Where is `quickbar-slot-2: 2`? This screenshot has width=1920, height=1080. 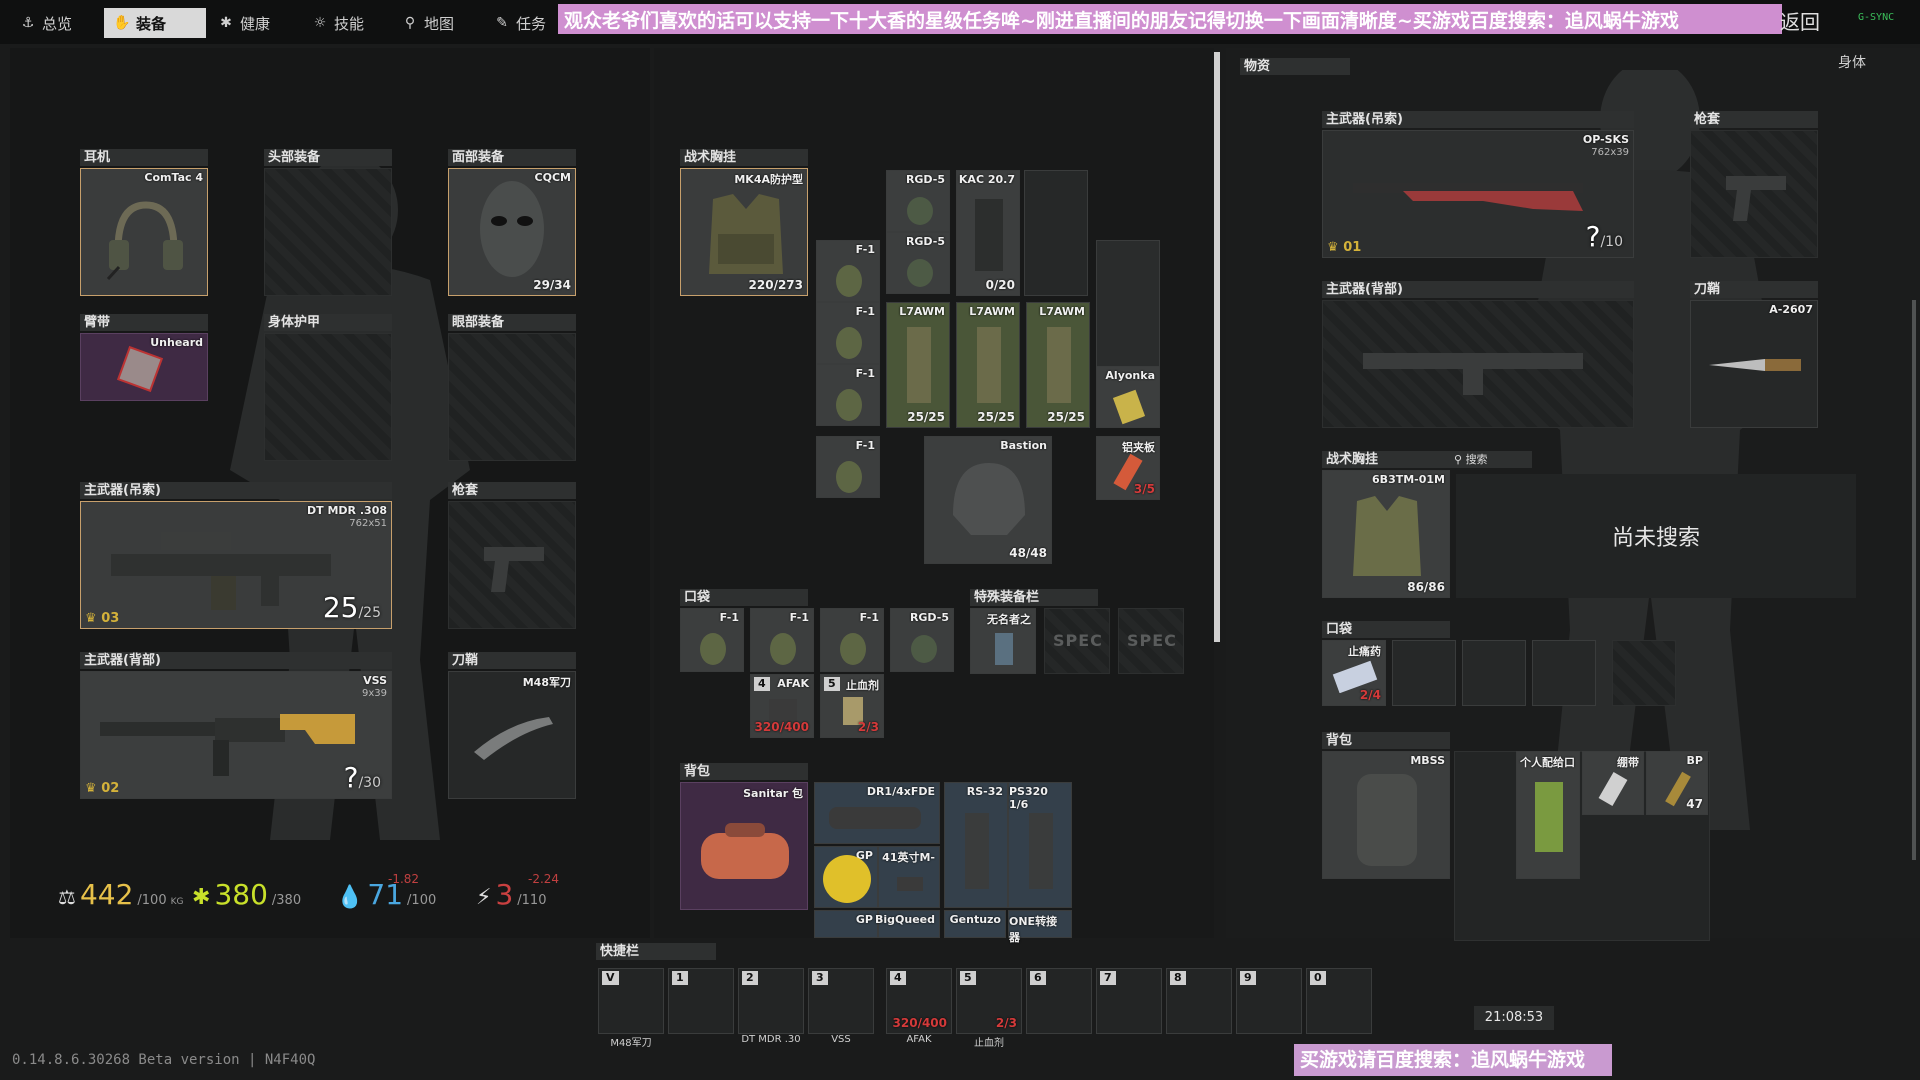 quickbar-slot-2: 2 is located at coordinates (771, 1001).